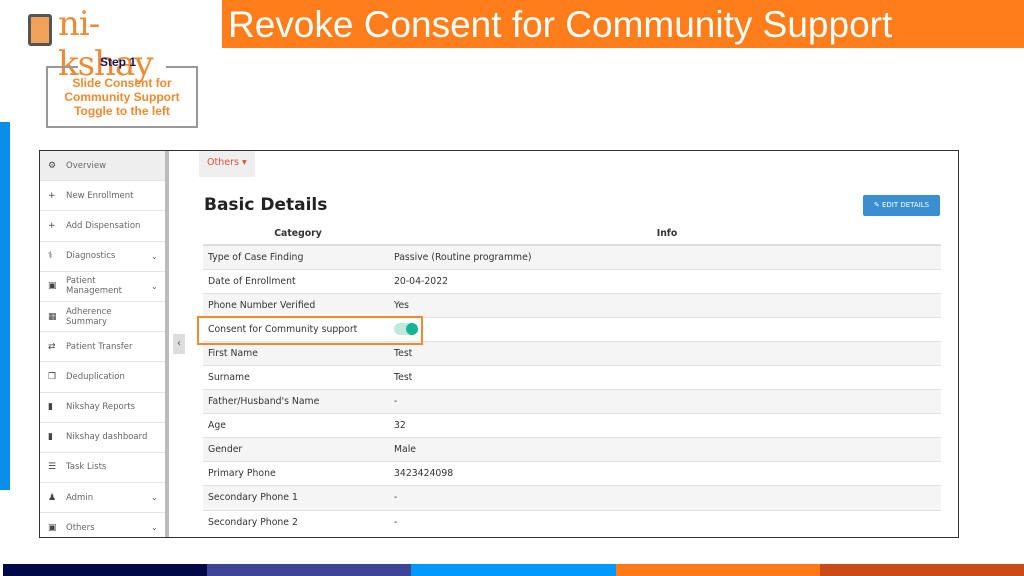  Describe the element at coordinates (298, 234) in the screenshot. I see `column-header: Category` at that location.